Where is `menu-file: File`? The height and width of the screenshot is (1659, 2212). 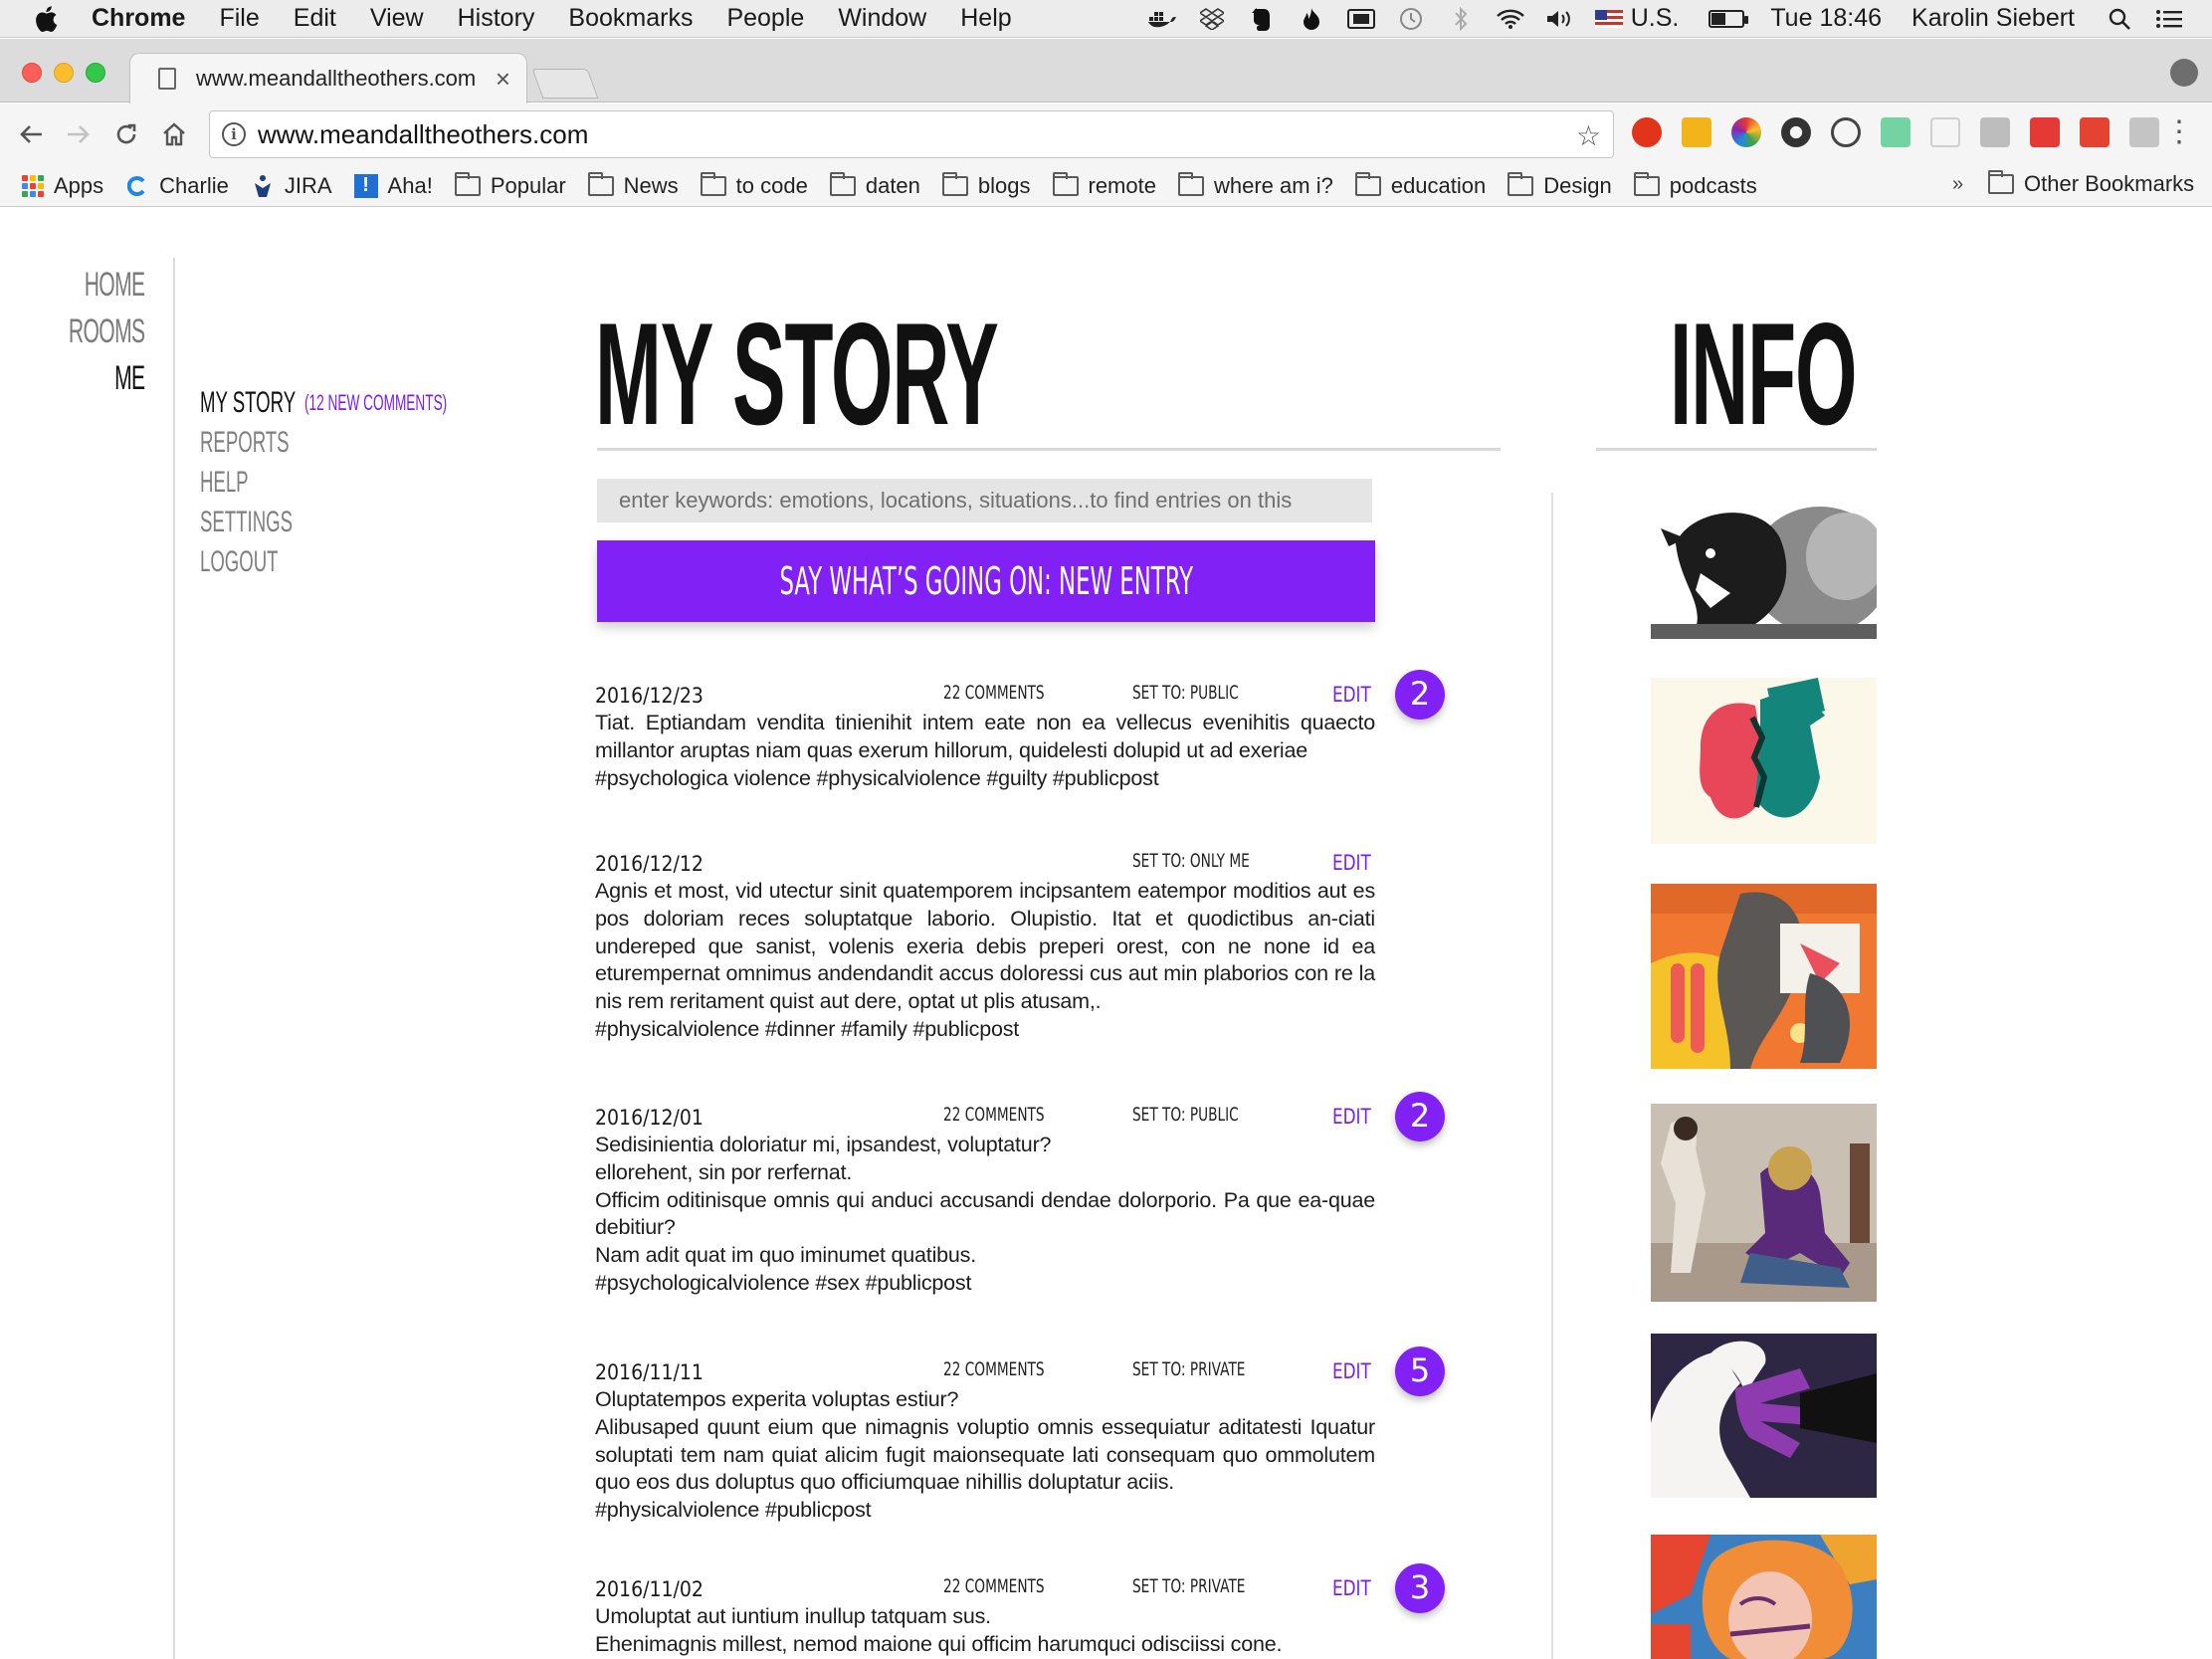 menu-file: File is located at coordinates (239, 18).